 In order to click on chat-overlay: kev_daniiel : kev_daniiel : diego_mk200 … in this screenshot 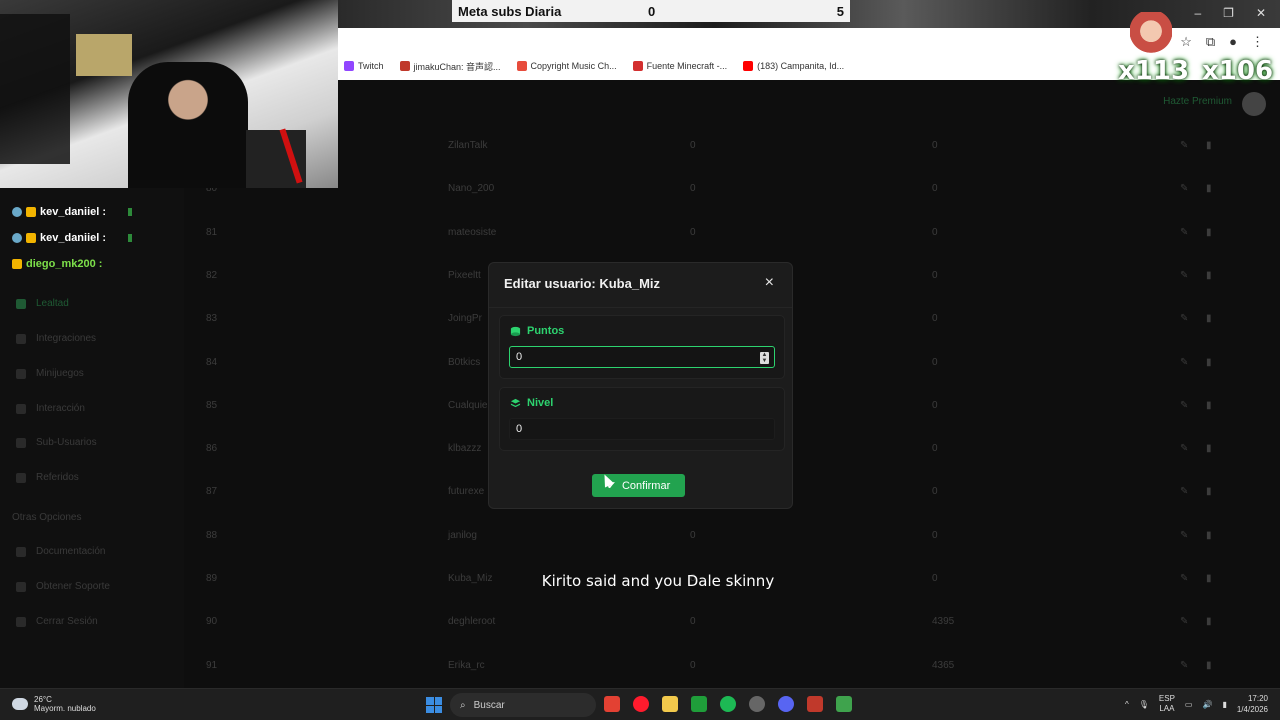, I will do `click(116, 228)`.